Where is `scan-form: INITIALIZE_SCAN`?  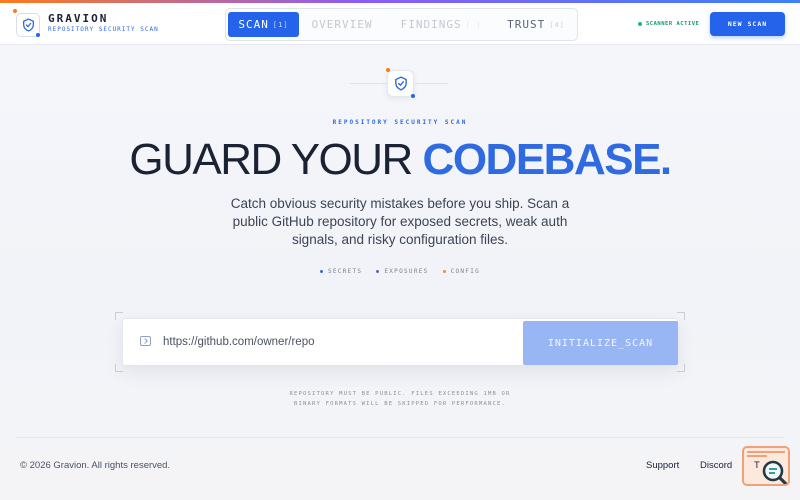
scan-form: INITIALIZE_SCAN is located at coordinates (400, 342).